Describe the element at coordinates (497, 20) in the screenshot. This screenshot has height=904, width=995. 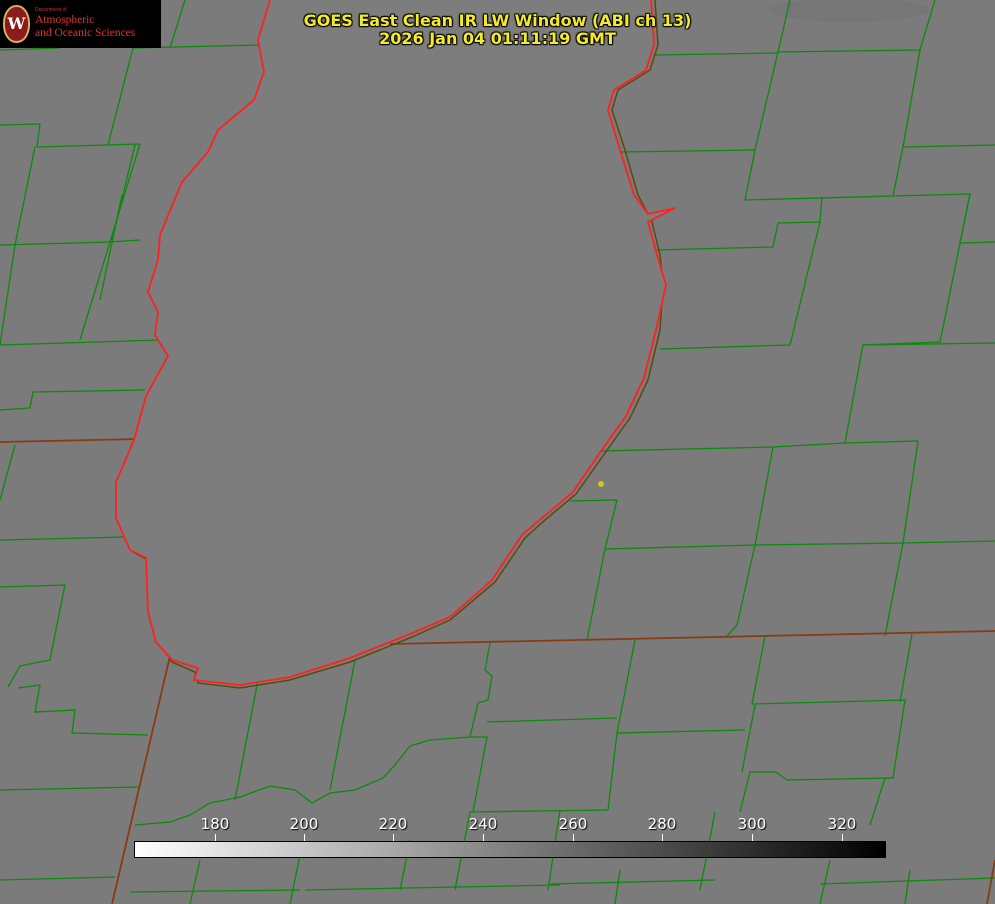
I see `image-title: GOES East Clean IR LW Window (ABI ch 13)` at that location.